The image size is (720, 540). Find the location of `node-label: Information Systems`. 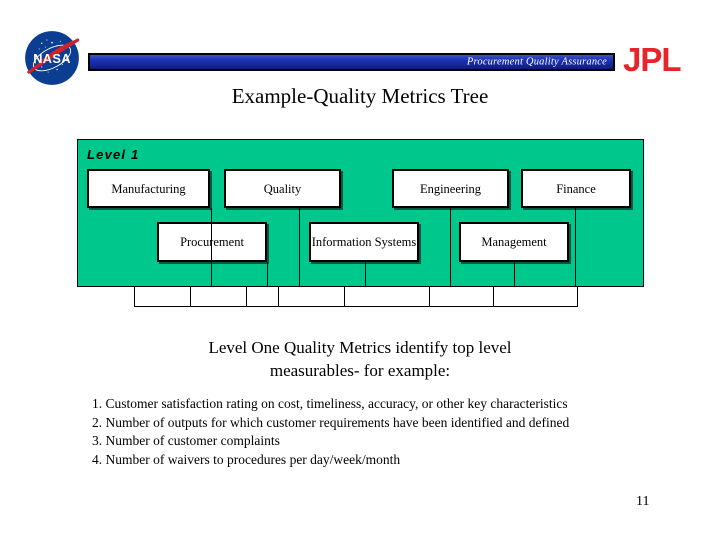

node-label: Information Systems is located at coordinates (364, 242).